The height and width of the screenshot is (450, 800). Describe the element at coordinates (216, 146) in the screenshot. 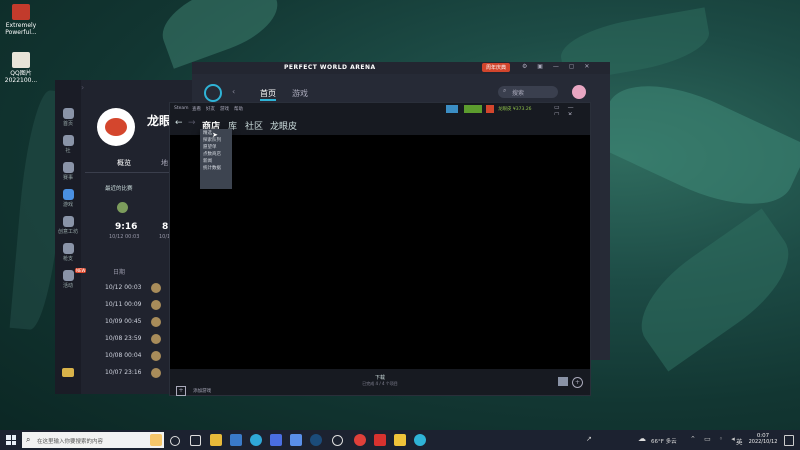

I see `dropdown-item-wishlist: 愿望单` at that location.